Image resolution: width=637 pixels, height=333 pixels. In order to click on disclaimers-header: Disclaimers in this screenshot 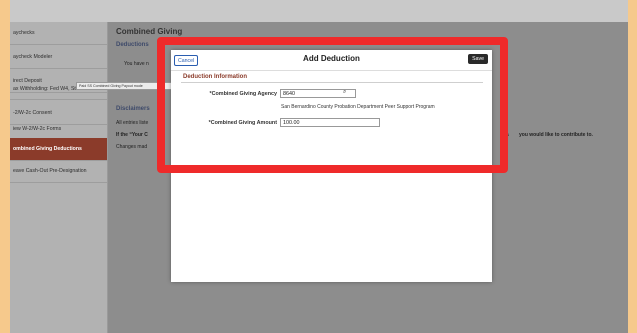, I will do `click(133, 109)`.